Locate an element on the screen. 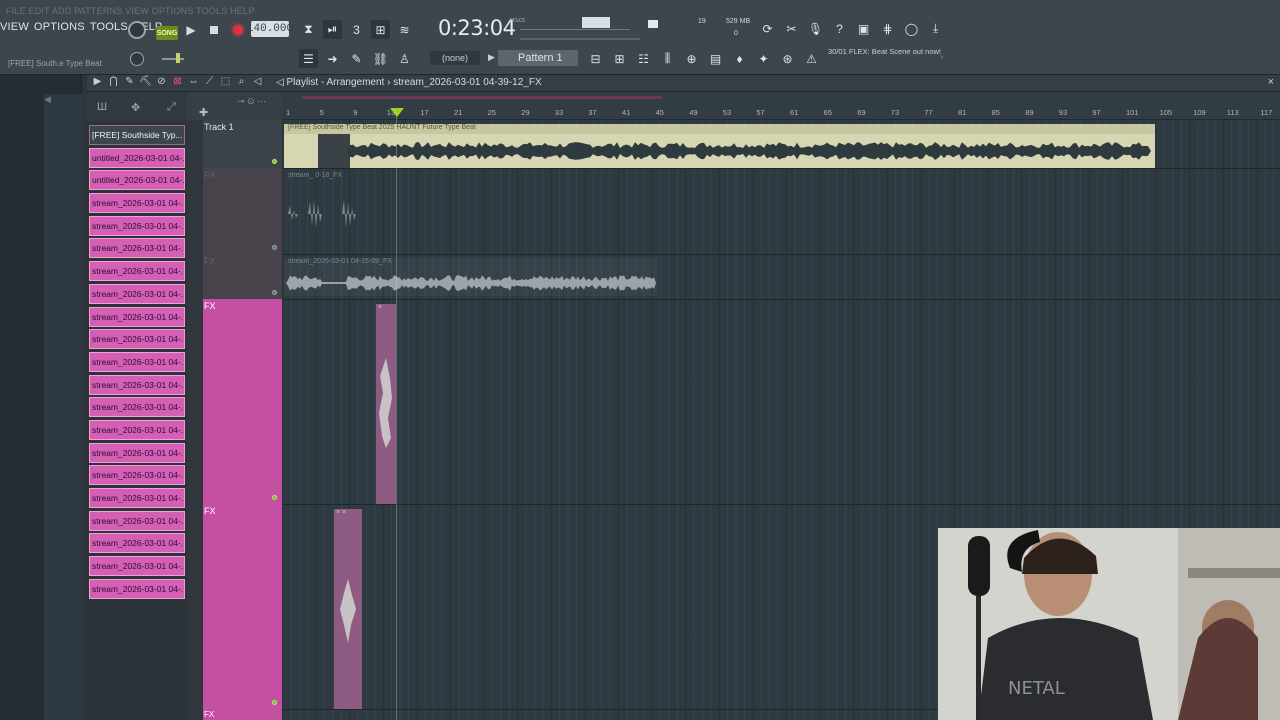 Image resolution: width=1280 pixels, height=720 pixels. play-button: ▶ is located at coordinates (191, 30).